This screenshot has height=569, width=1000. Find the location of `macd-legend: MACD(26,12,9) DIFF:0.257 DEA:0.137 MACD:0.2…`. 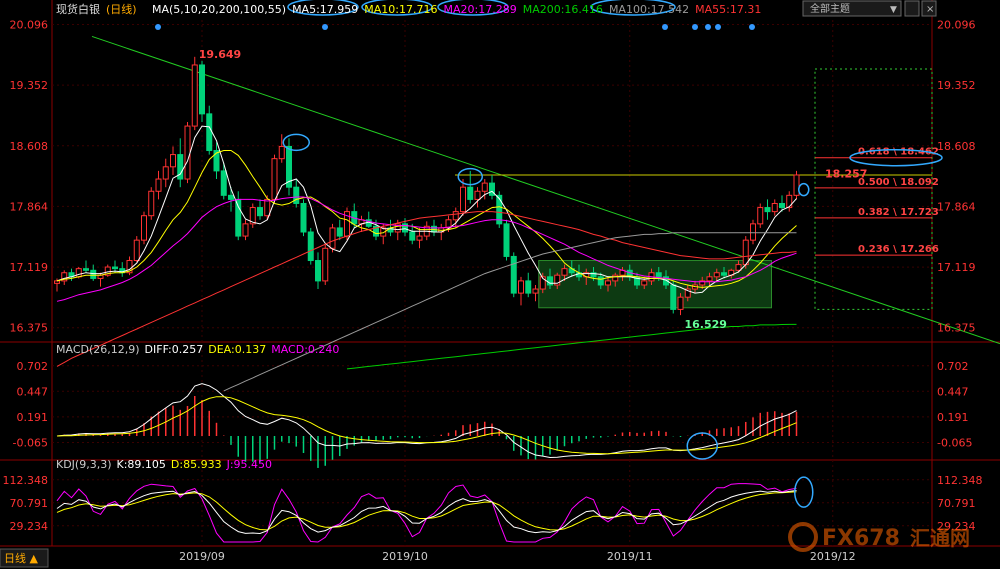

macd-legend: MACD(26,12,9) DIFF:0.257 DEA:0.137 MACD:0.2… is located at coordinates (197, 349).